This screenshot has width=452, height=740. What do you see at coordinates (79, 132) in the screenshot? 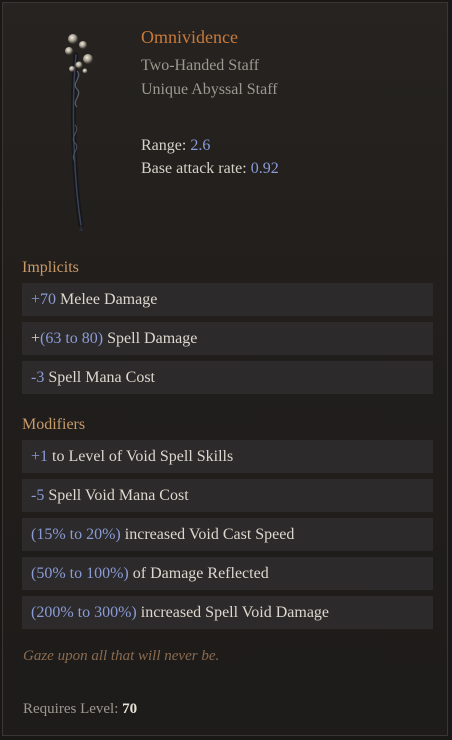
I see `abyssal-staff-icon` at bounding box center [79, 132].